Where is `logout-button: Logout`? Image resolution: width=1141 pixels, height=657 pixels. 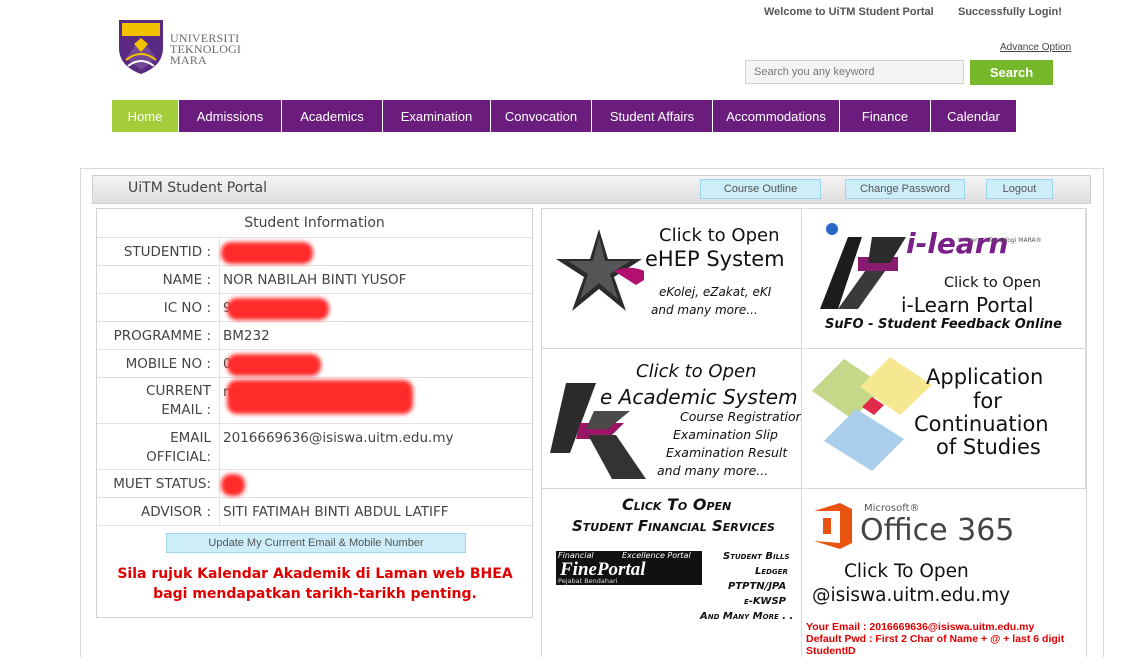 logout-button: Logout is located at coordinates (1019, 189).